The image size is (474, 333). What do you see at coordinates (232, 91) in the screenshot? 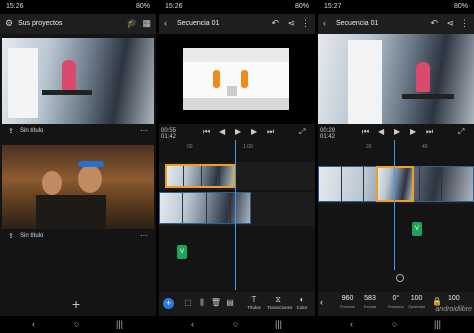
I see `robot-shape` at bounding box center [232, 91].